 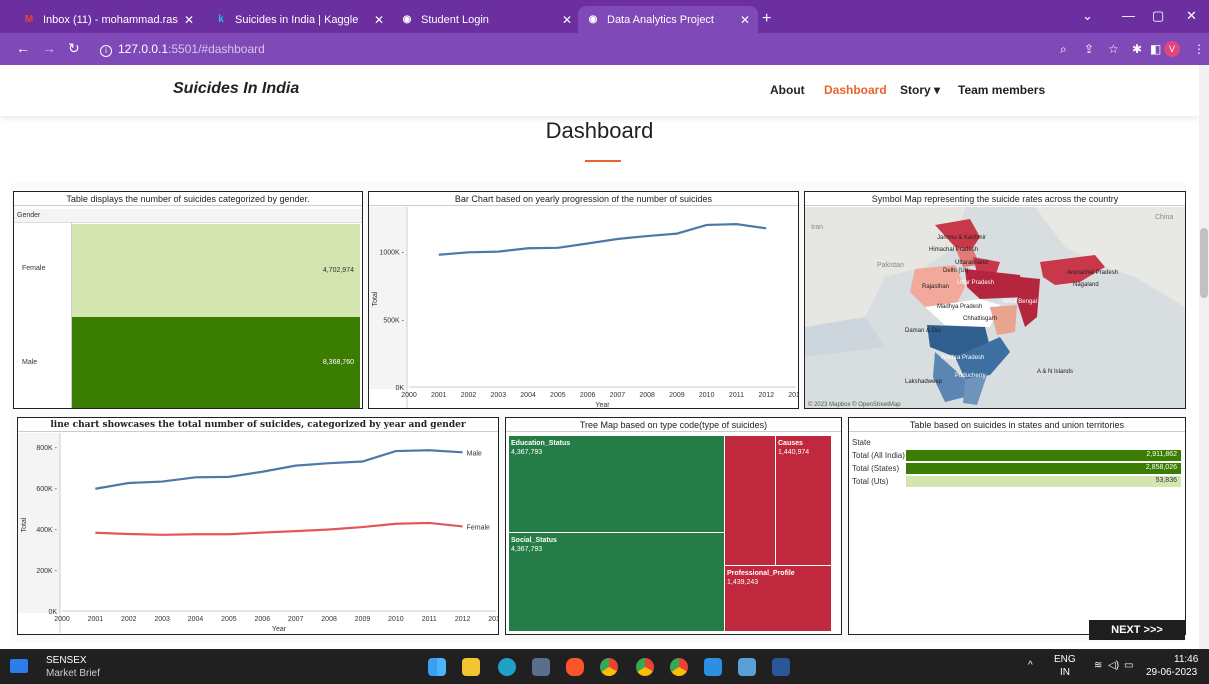 What do you see at coordinates (1172, 672) in the screenshot?
I see `clock-date: 29-06-2023` at bounding box center [1172, 672].